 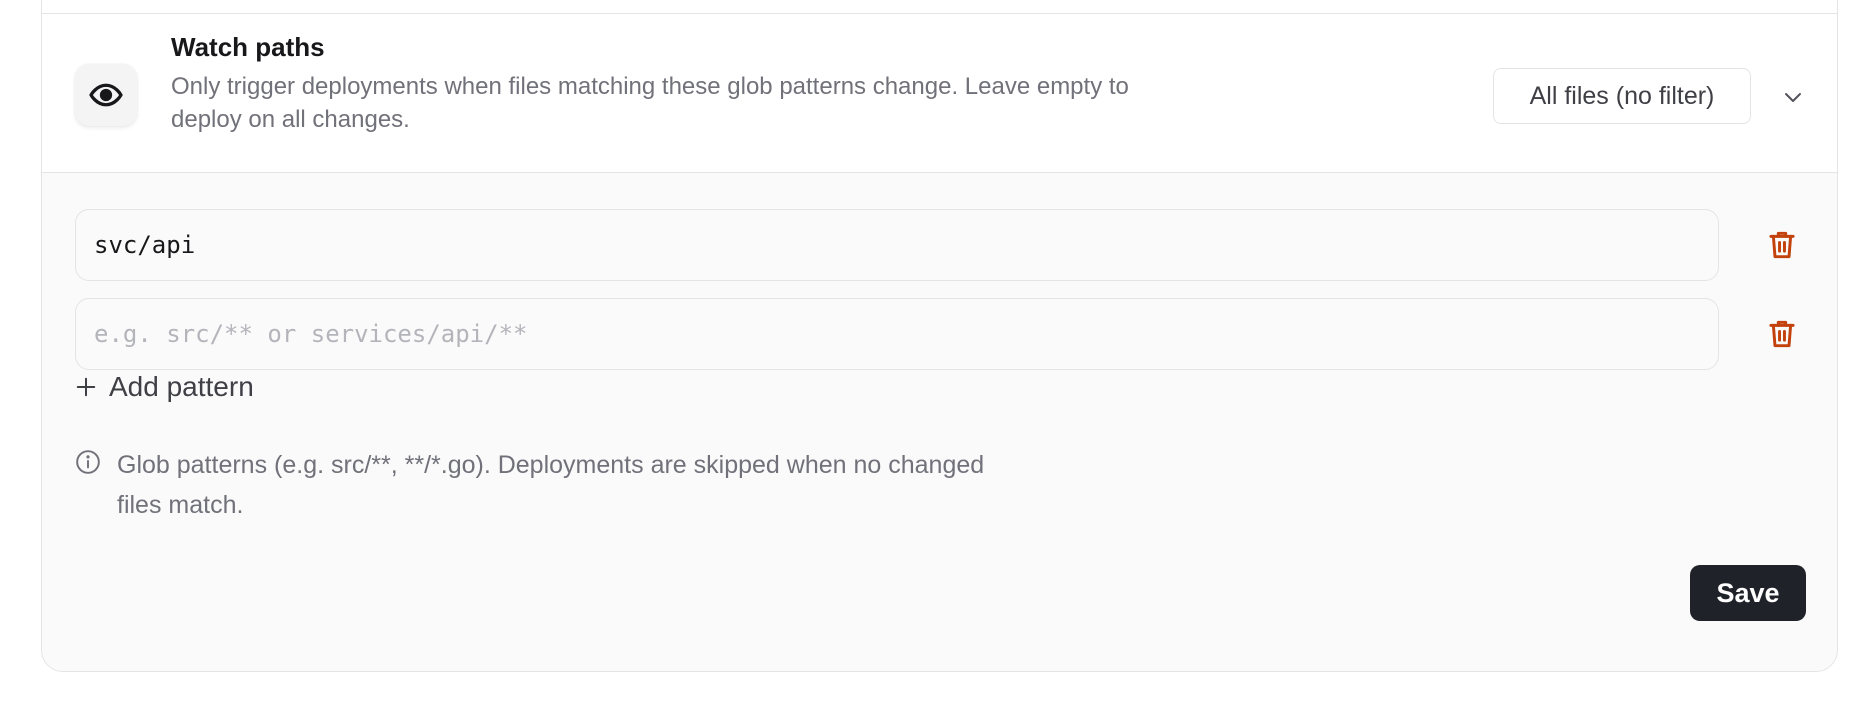 I want to click on watch-filter-select: All files (no filter), so click(x=1622, y=96).